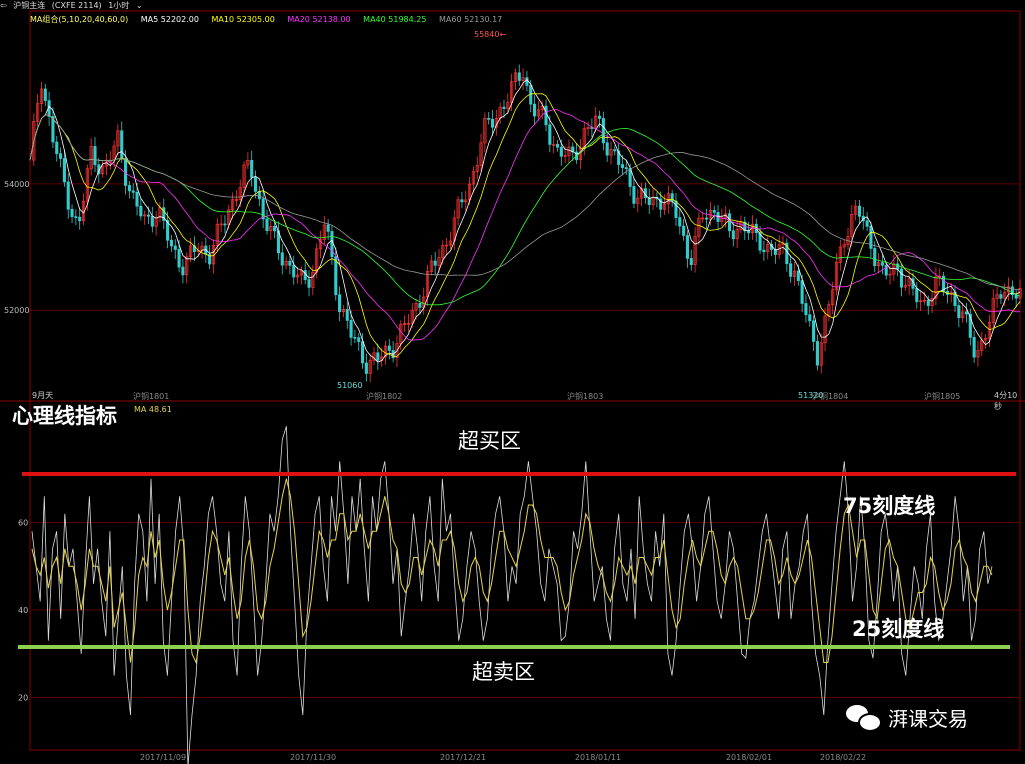 The width and height of the screenshot is (1025, 764). I want to click on price-tick-label: 54000, so click(16, 184).